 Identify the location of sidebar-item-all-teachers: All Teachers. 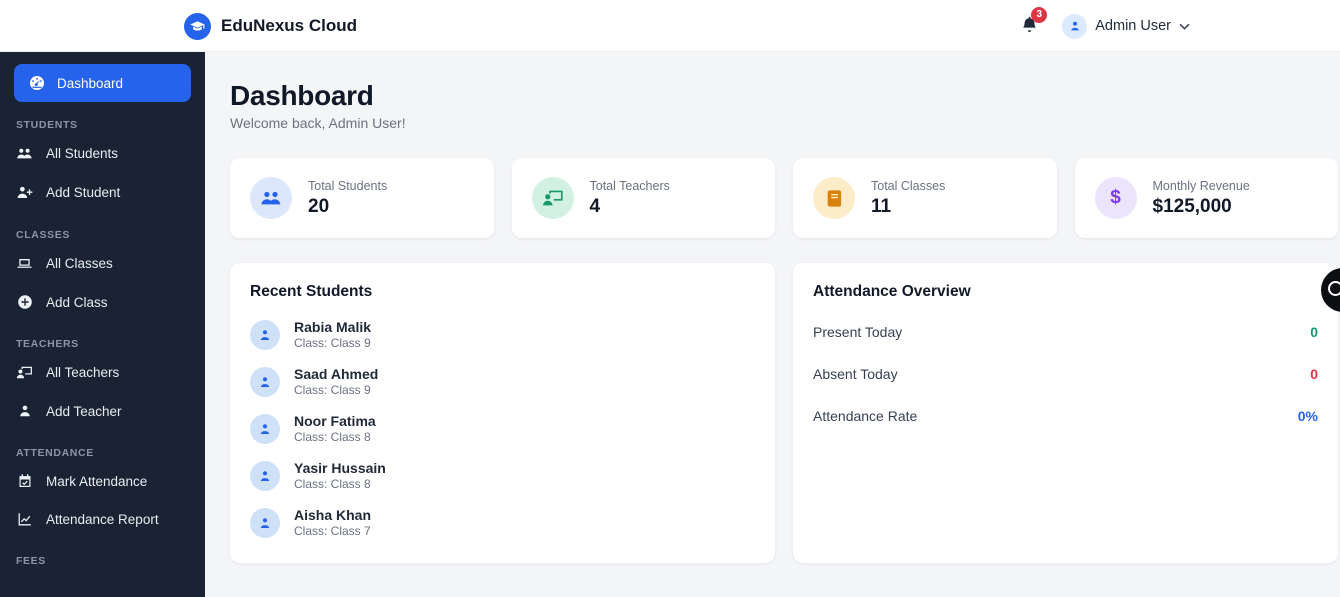
(102, 372).